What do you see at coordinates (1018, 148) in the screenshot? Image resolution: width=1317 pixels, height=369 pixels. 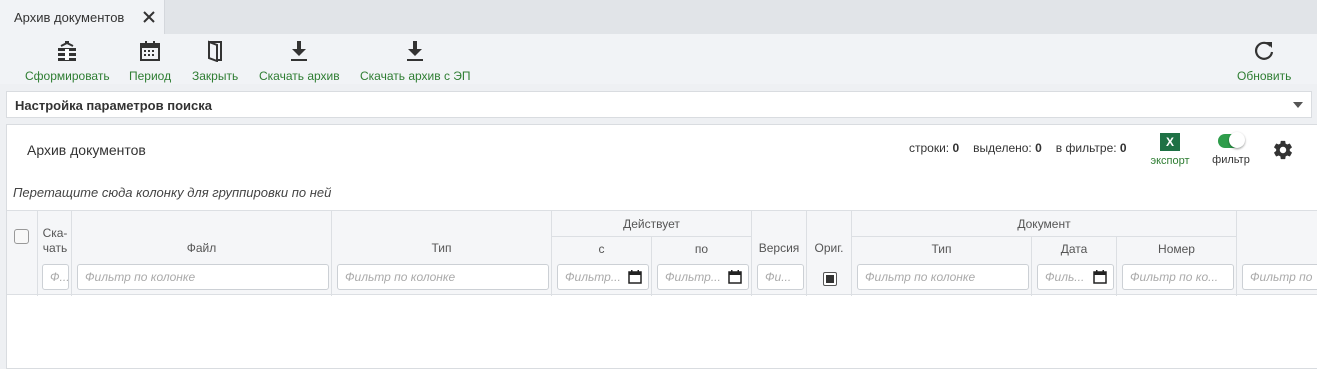 I see `grid-stats: строки: 0 выделено: 0в фильтре: 0` at bounding box center [1018, 148].